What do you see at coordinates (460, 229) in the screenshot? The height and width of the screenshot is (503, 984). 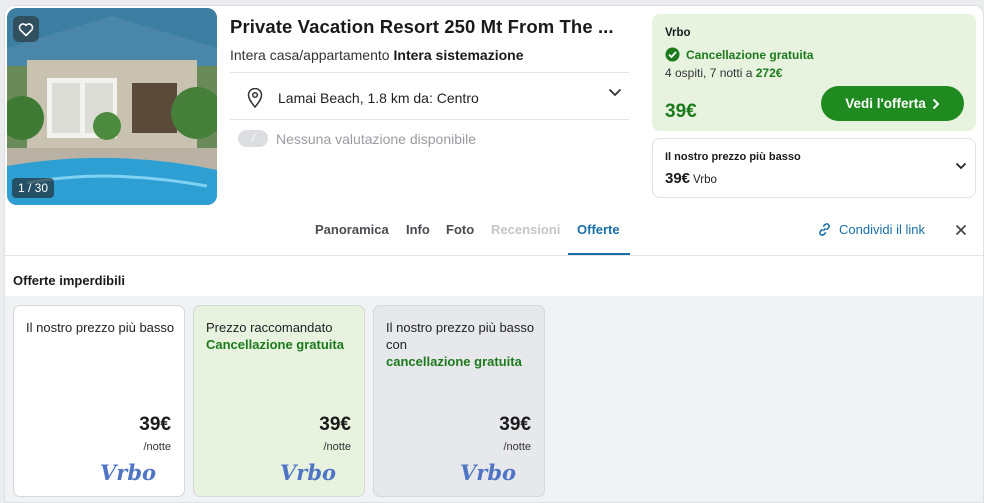 I see `tab-foto: Foto` at bounding box center [460, 229].